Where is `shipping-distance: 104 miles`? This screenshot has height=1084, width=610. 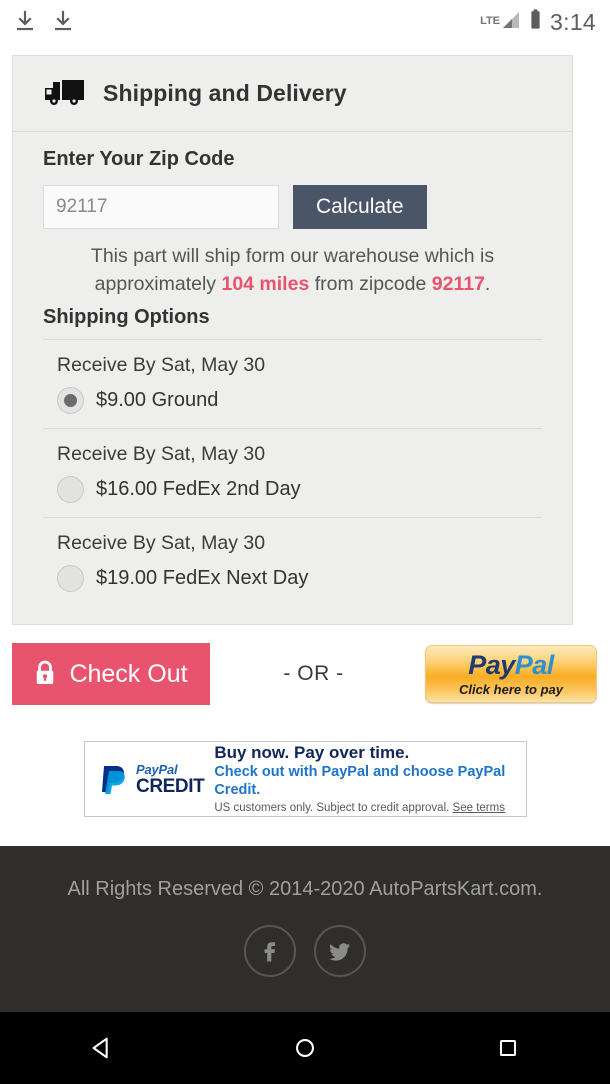
shipping-distance: 104 miles is located at coordinates (265, 283).